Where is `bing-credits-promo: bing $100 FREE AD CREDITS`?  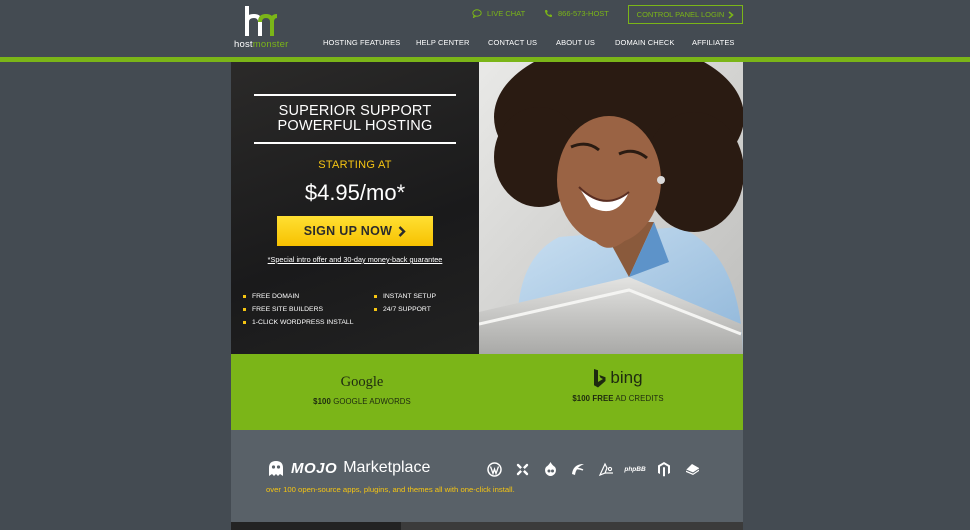 bing-credits-promo: bing $100 FREE AD CREDITS is located at coordinates (618, 385).